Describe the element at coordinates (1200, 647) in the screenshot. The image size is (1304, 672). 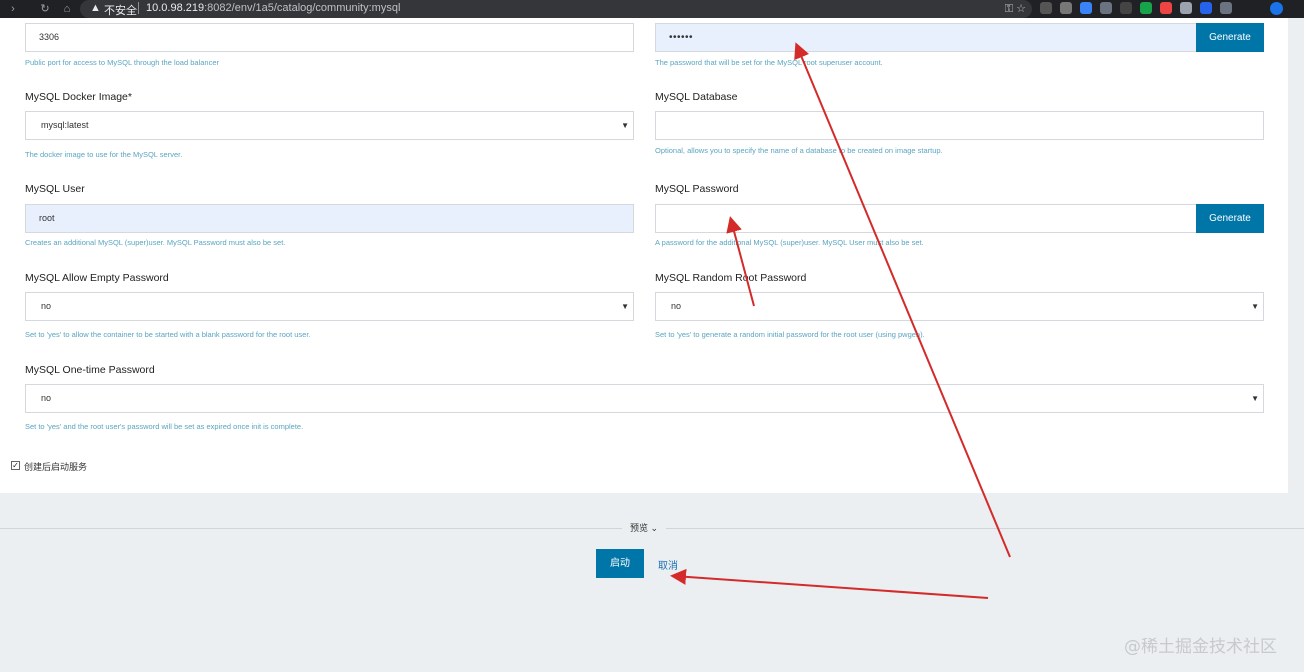
I see `watermark: @稀土掘金技术社区` at that location.